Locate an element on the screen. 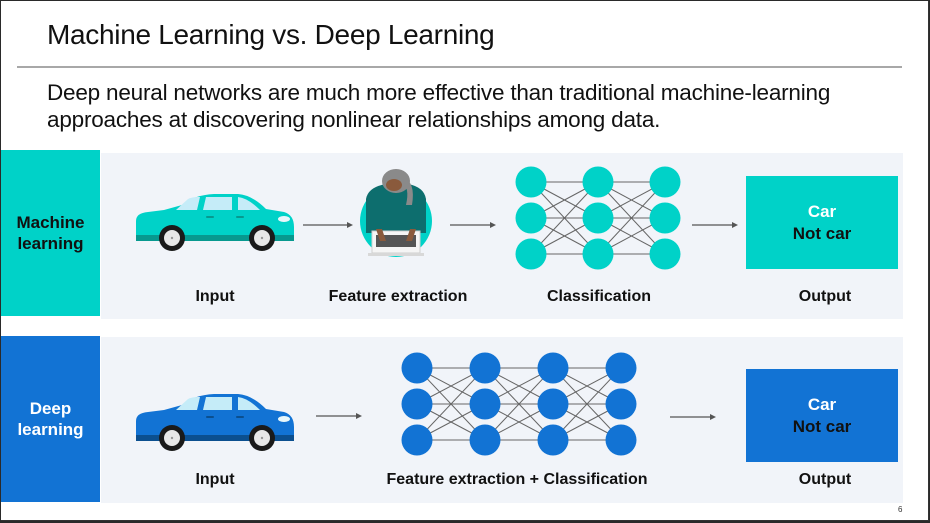 Image resolution: width=930 pixels, height=523 pixels. ml-feature-caption: Feature extraction is located at coordinates (398, 296).